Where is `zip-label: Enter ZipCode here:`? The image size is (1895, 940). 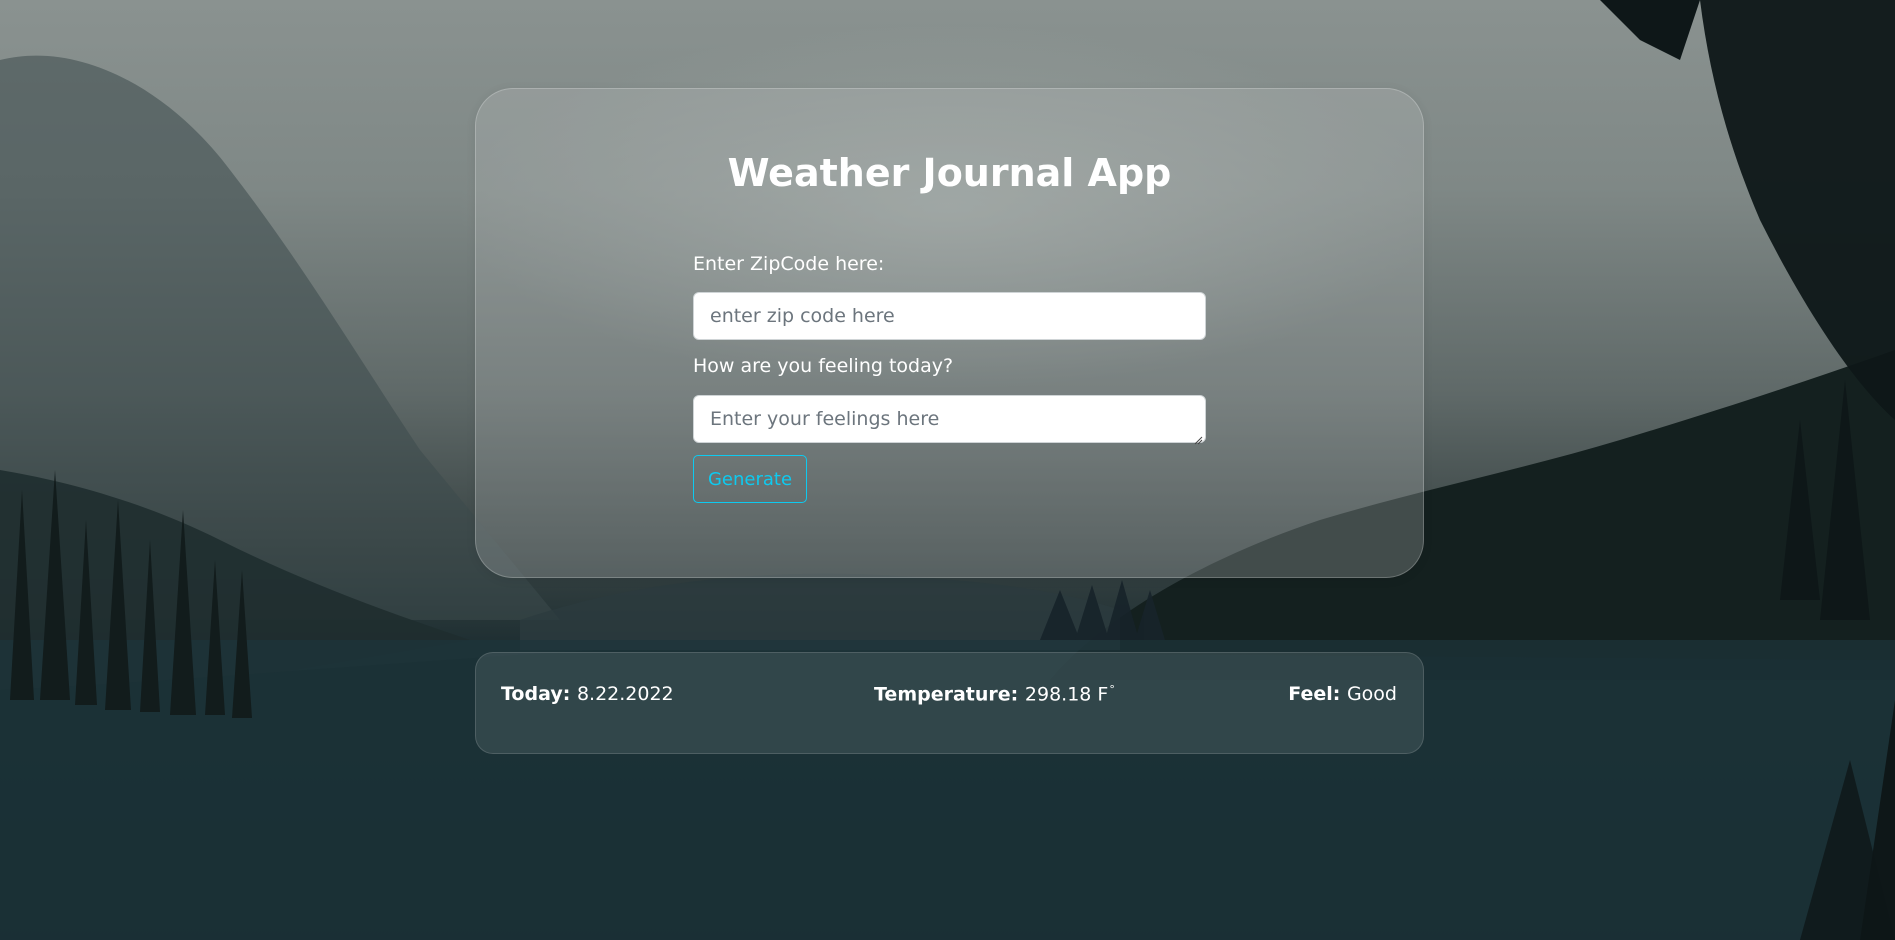
zip-label: Enter ZipCode here: is located at coordinates (789, 264).